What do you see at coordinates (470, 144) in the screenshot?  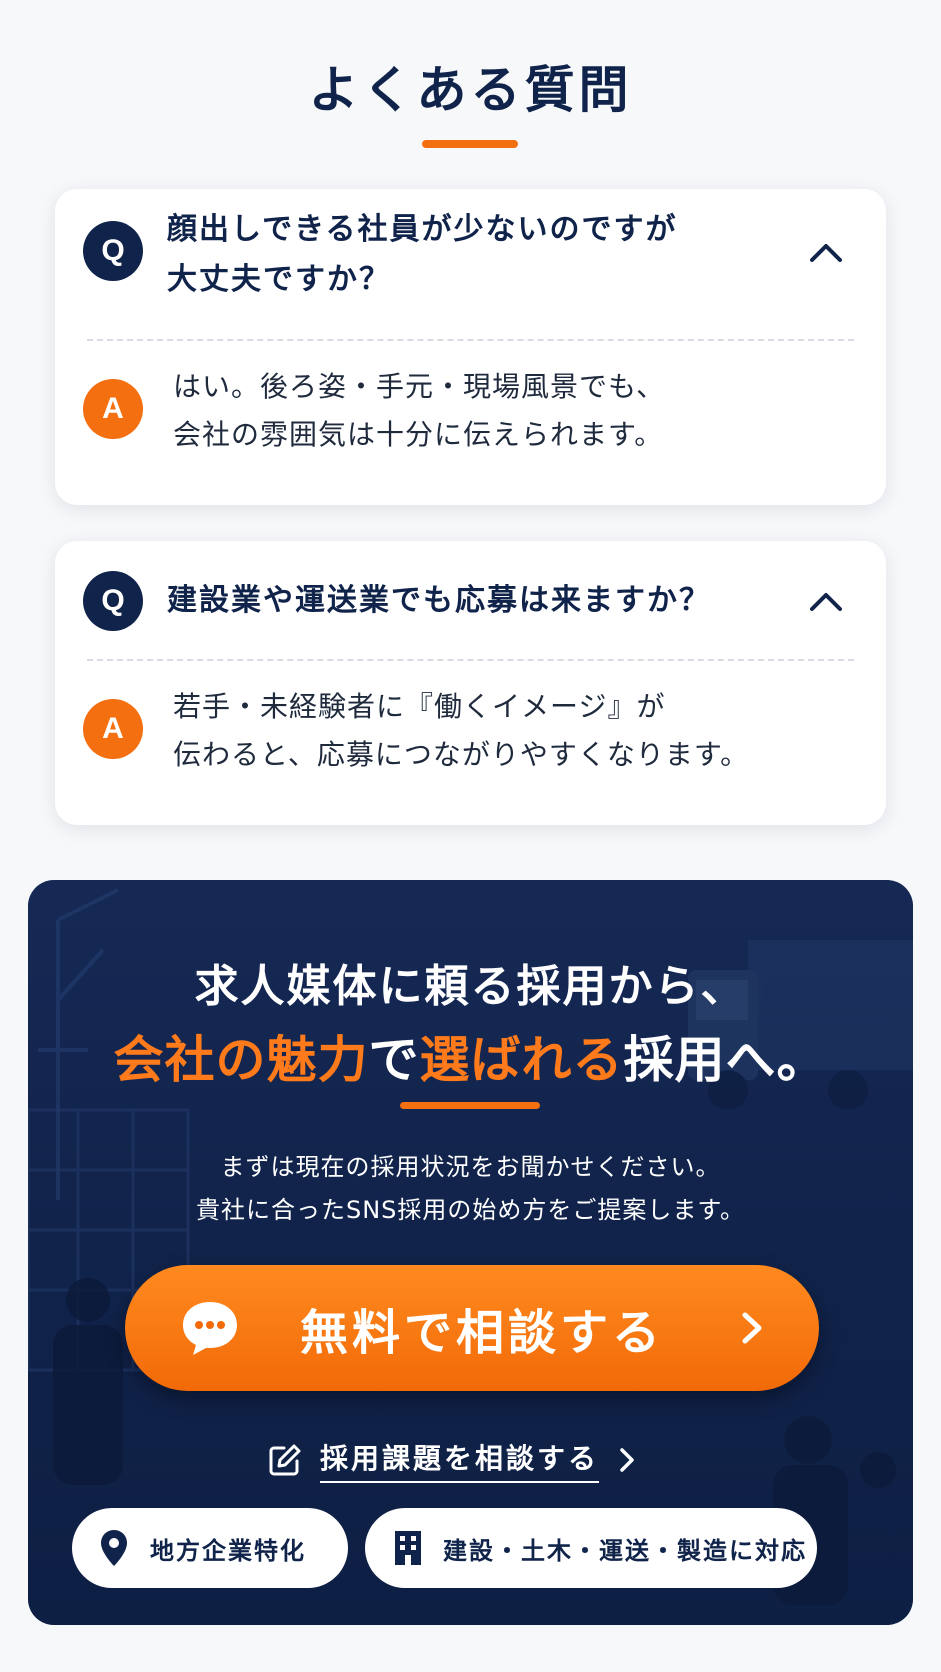 I see `title-underline` at bounding box center [470, 144].